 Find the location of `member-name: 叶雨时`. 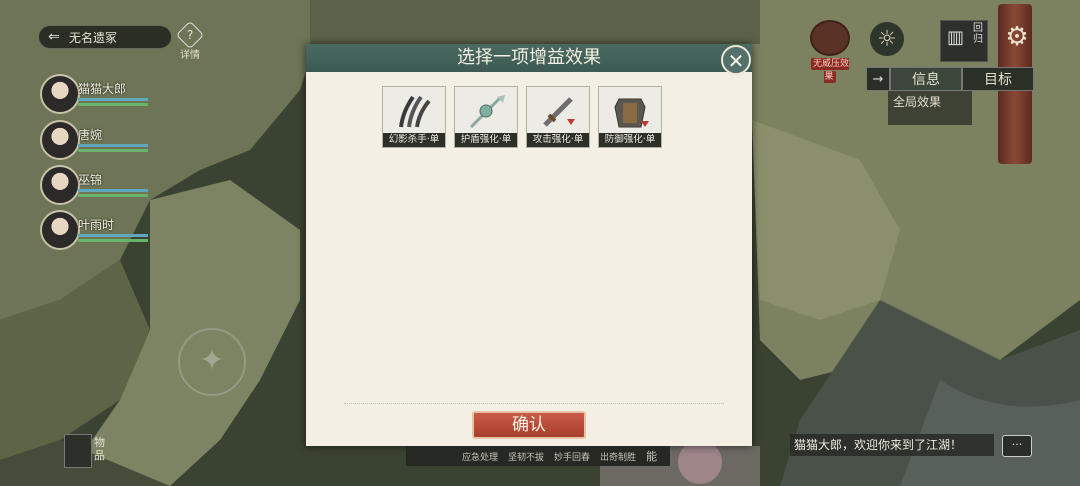

member-name: 叶雨时 is located at coordinates (96, 225).